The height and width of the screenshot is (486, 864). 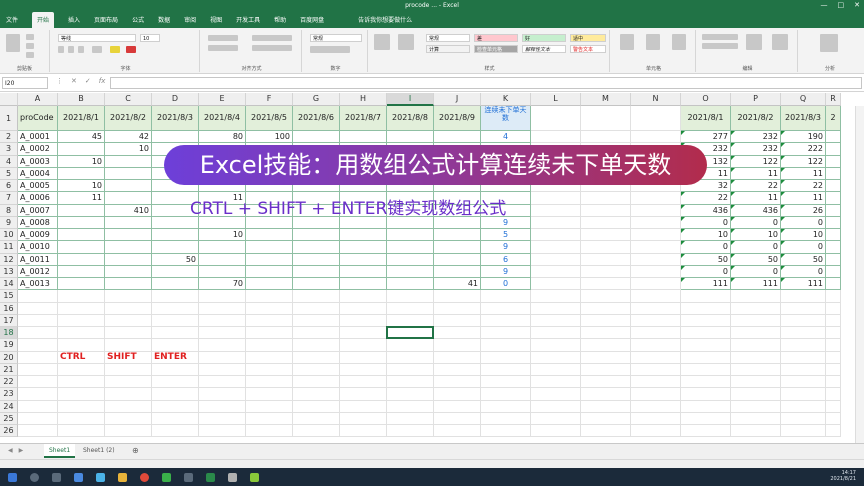 I want to click on search-icon, so click(x=34, y=477).